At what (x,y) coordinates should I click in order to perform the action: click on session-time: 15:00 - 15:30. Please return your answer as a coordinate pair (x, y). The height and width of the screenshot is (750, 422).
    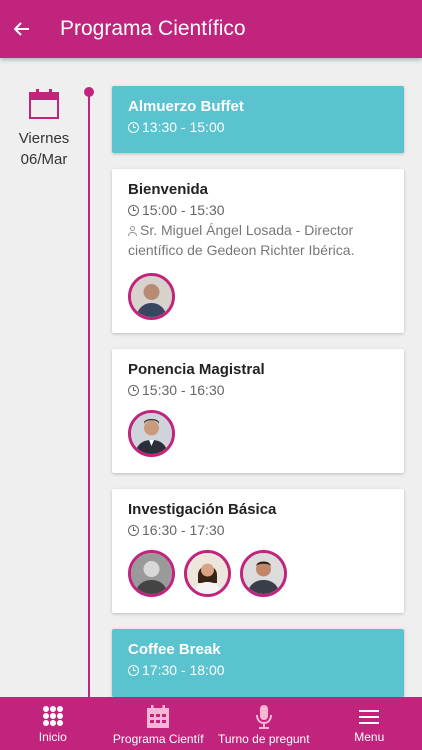
    Looking at the image, I should click on (258, 210).